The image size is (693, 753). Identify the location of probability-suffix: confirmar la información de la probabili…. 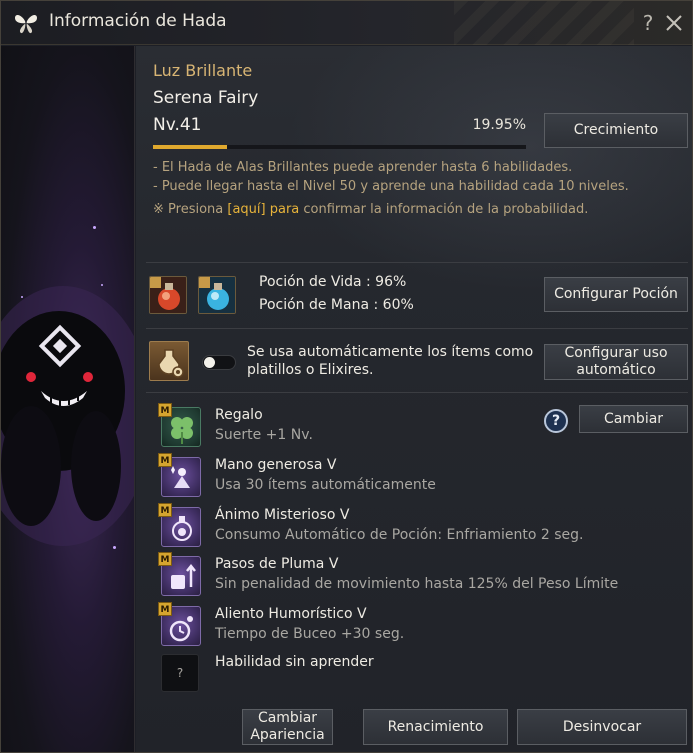
(444, 209).